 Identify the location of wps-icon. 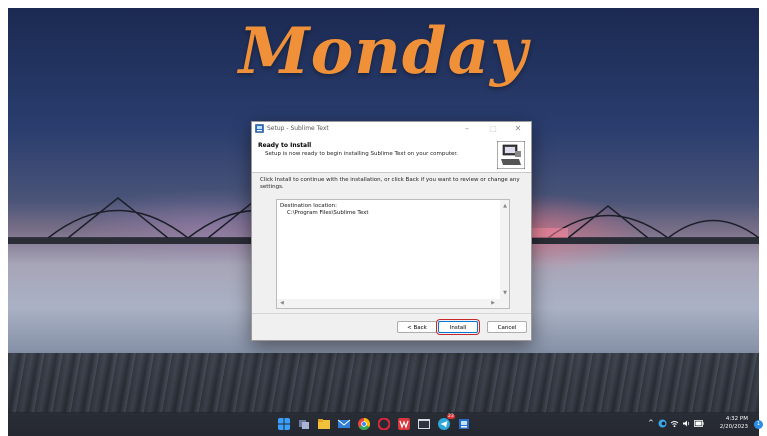
(404, 424).